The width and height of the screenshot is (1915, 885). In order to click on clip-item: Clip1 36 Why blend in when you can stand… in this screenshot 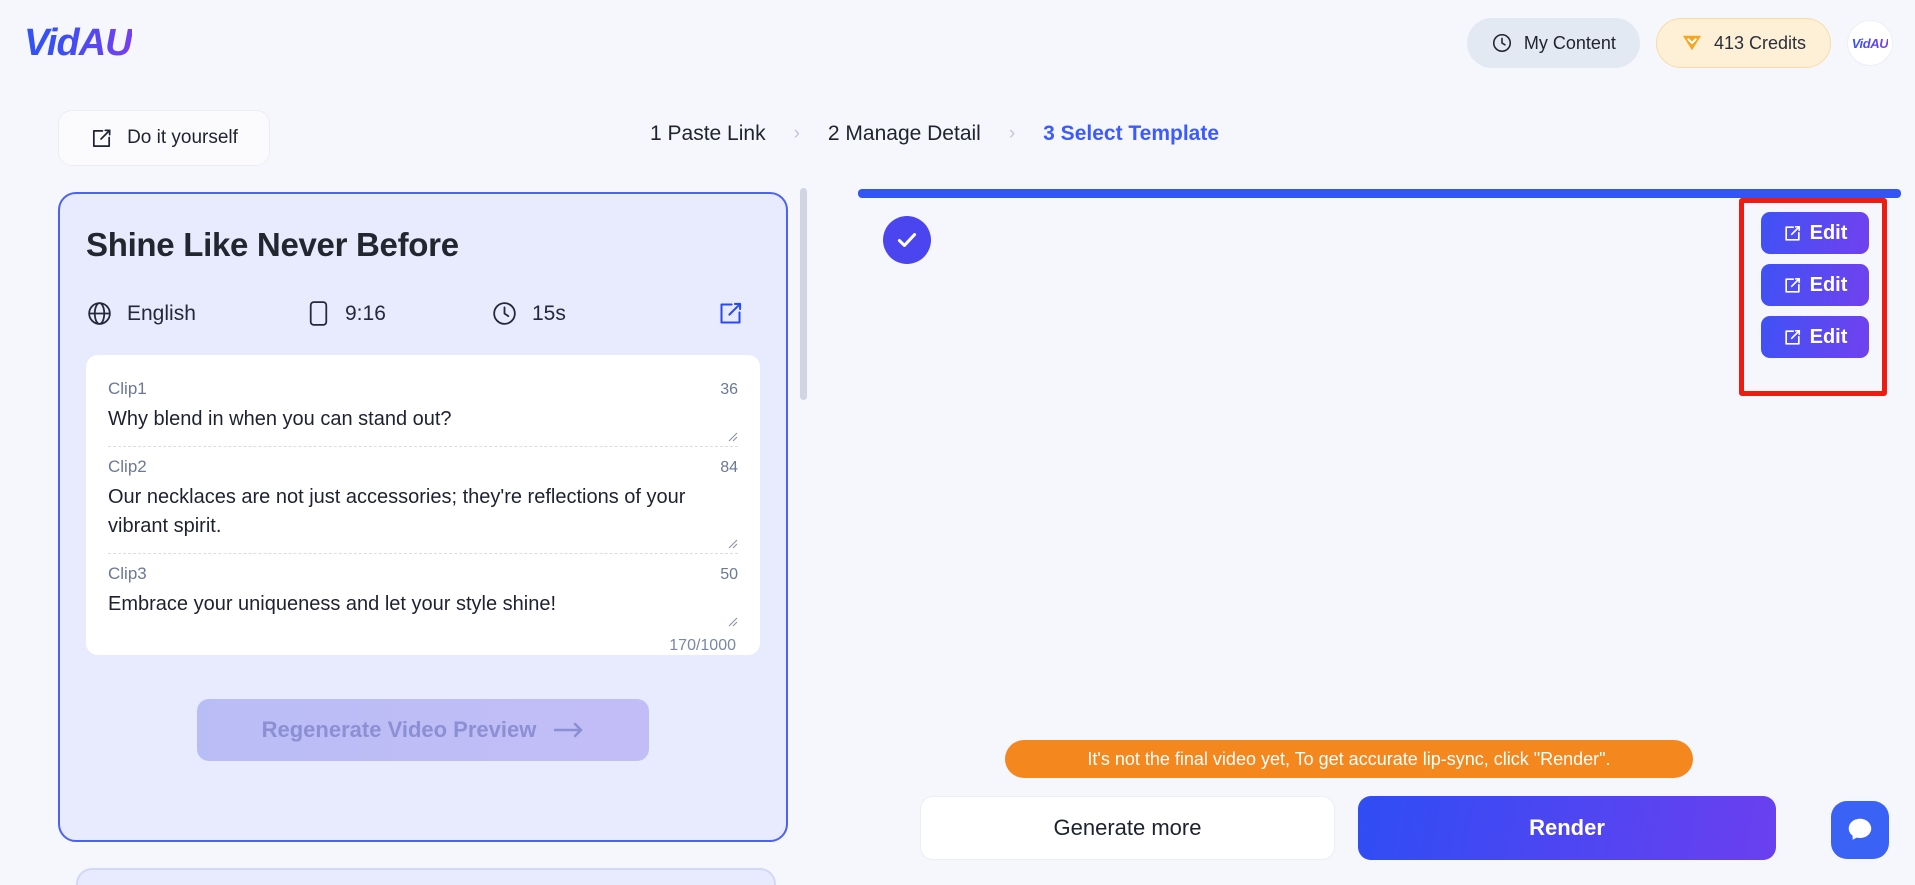, I will do `click(423, 407)`.